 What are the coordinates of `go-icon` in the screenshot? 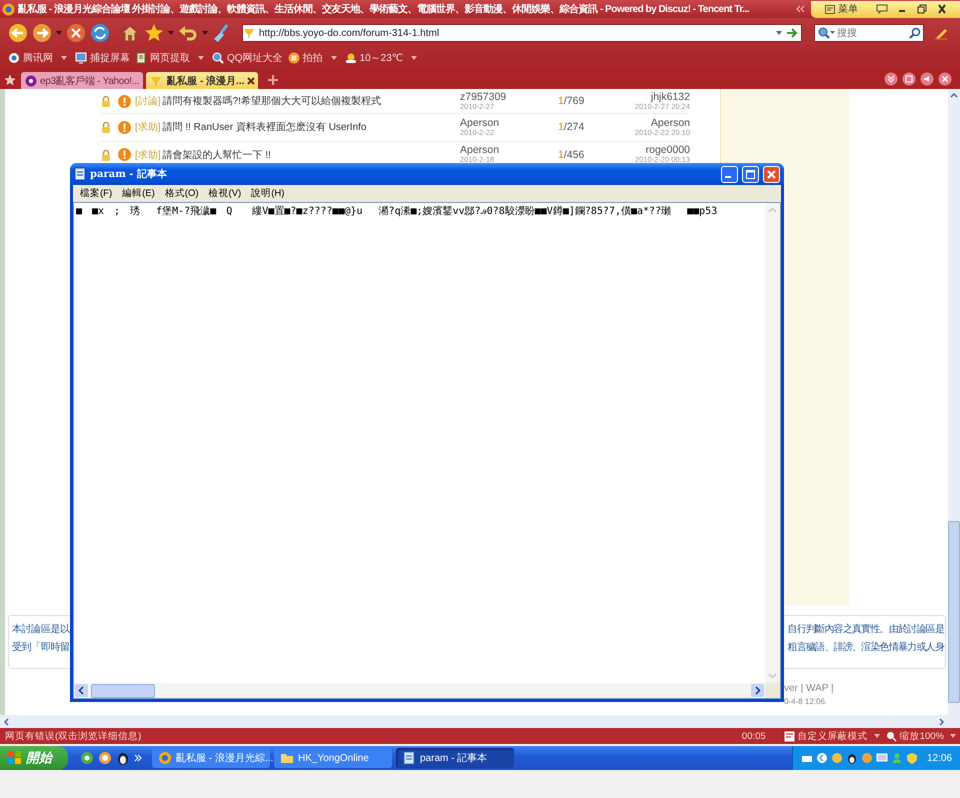 It's located at (792, 33).